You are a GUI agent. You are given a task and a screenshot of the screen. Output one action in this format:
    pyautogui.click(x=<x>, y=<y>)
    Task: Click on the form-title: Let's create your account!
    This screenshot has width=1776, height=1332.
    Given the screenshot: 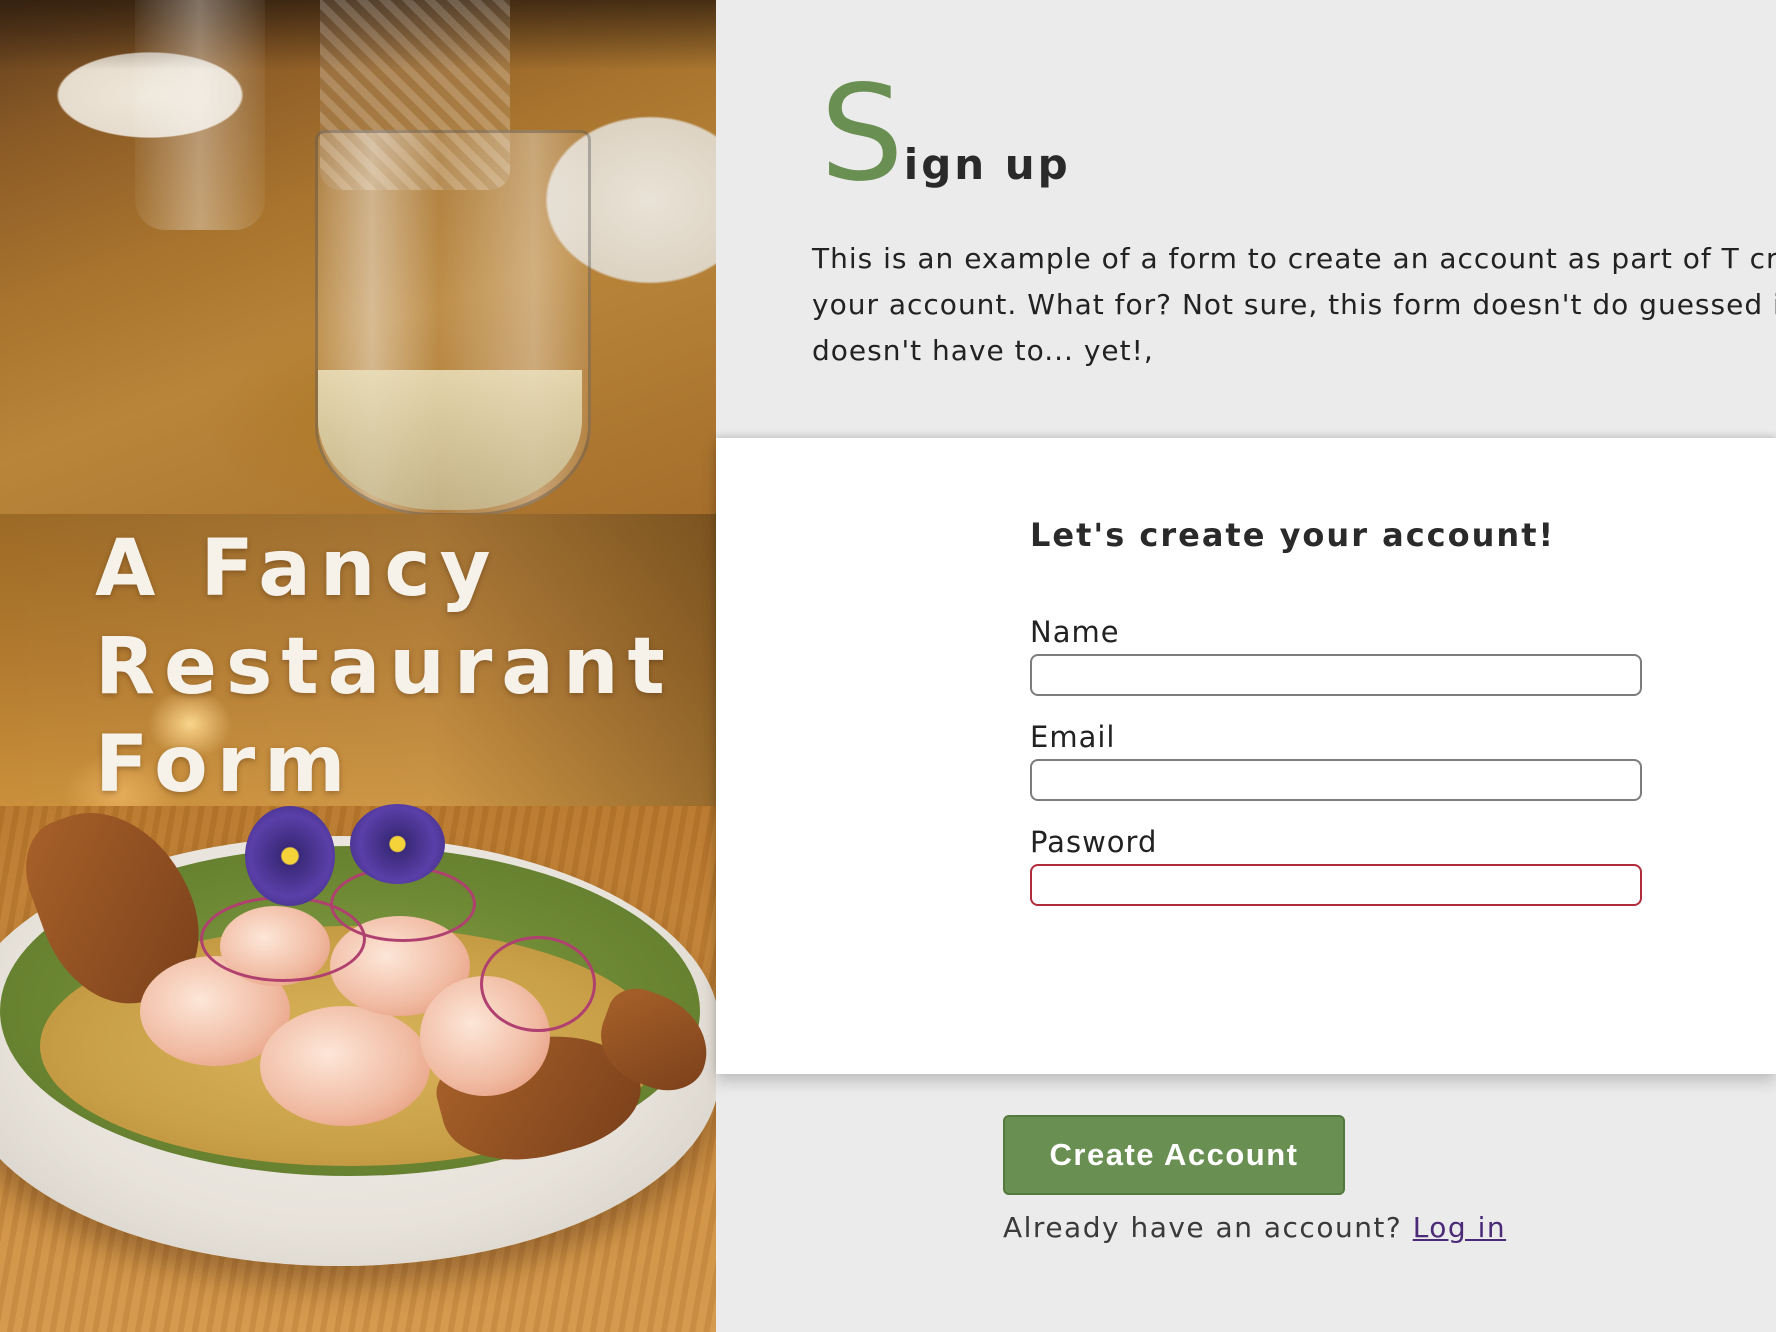 What is the action you would take?
    pyautogui.click(x=1293, y=535)
    